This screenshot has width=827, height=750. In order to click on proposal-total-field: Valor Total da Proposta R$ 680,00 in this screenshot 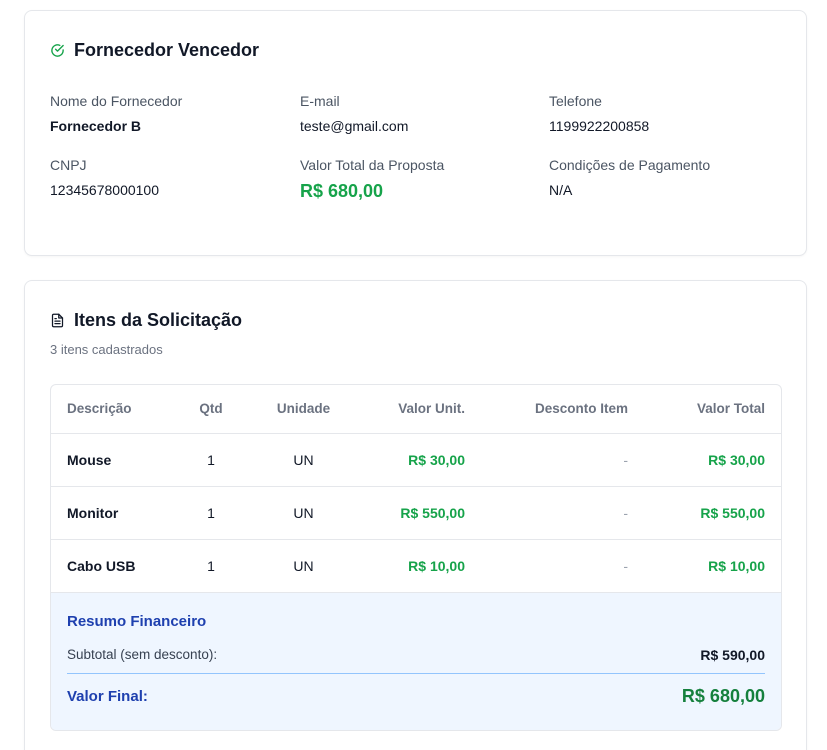, I will do `click(420, 179)`.